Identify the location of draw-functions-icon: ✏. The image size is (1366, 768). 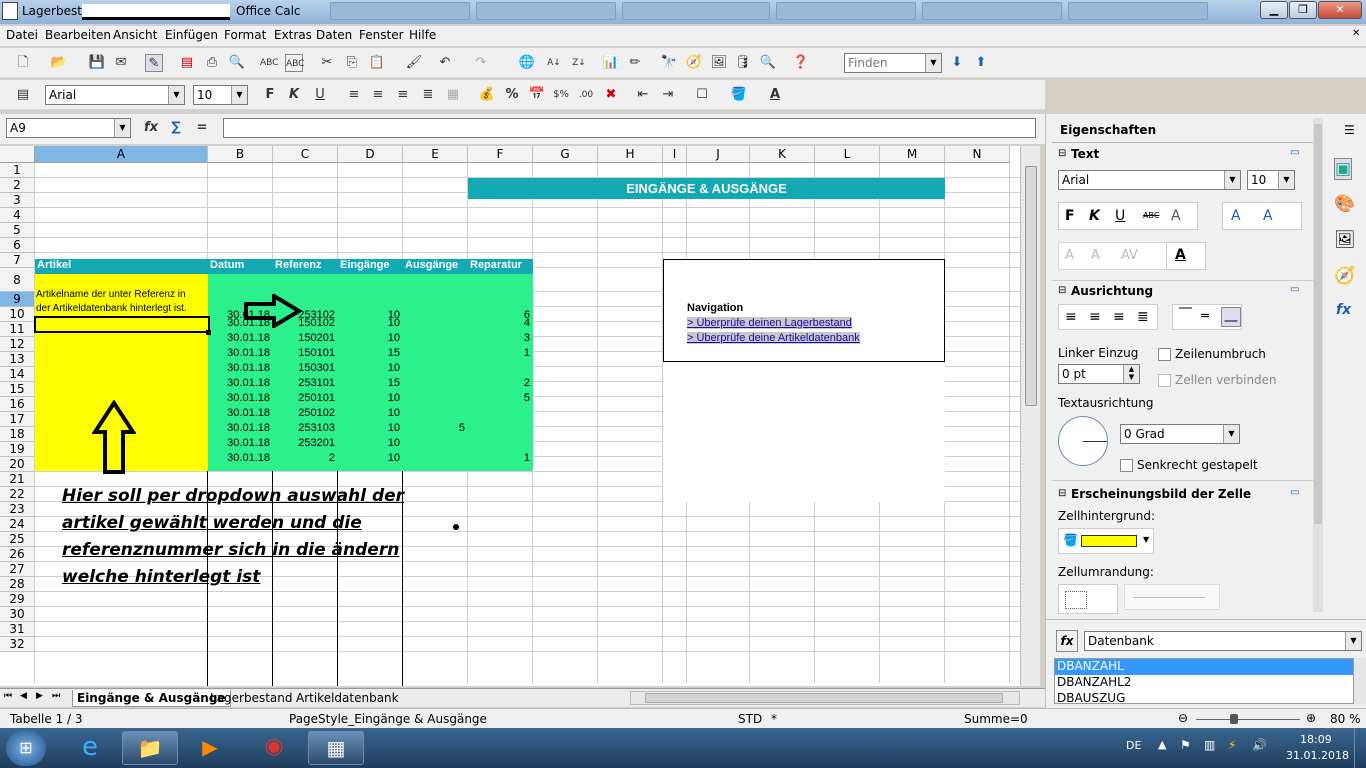
(635, 63).